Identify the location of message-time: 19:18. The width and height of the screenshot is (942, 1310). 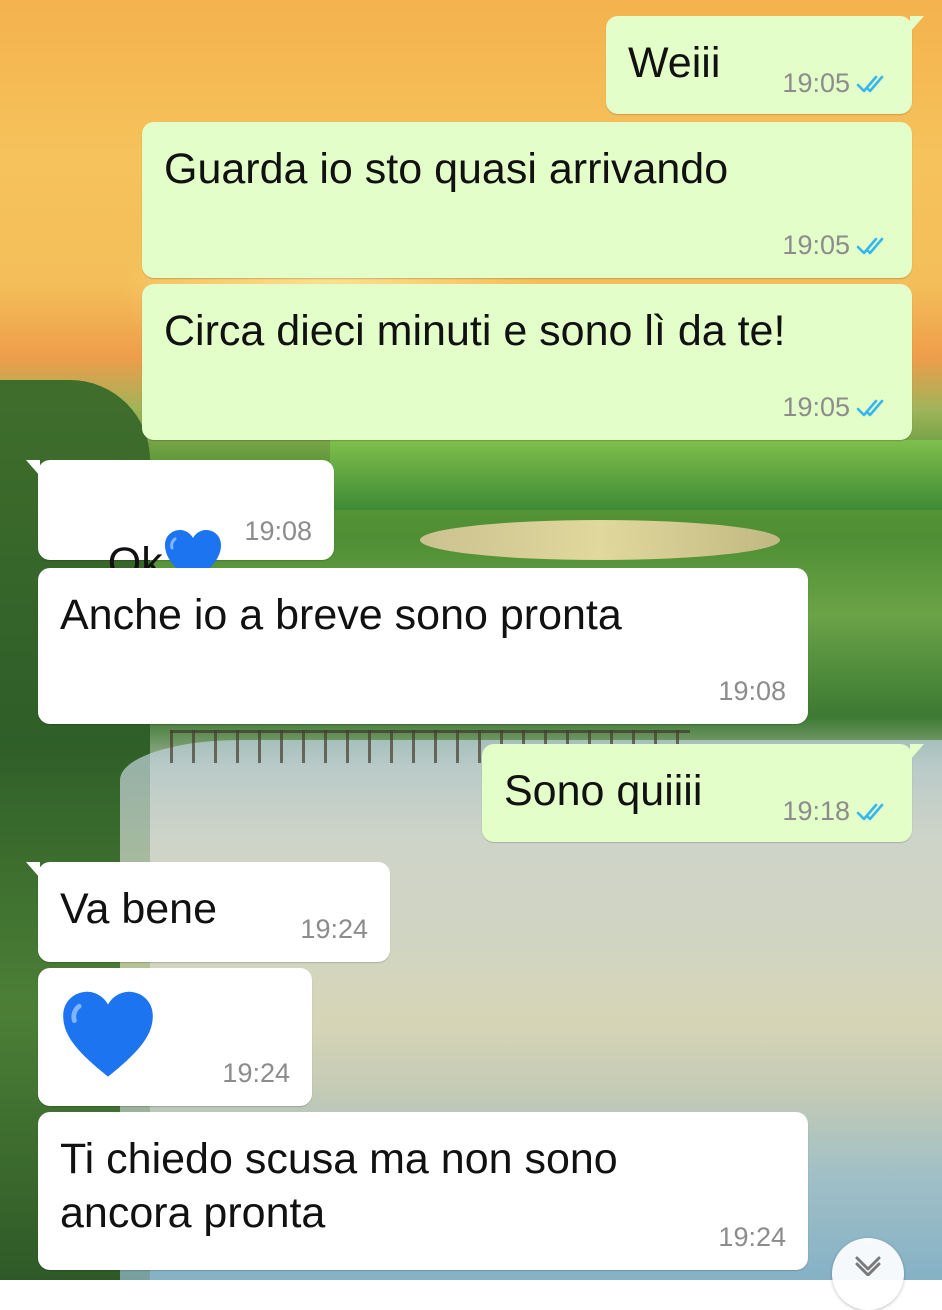
(816, 811).